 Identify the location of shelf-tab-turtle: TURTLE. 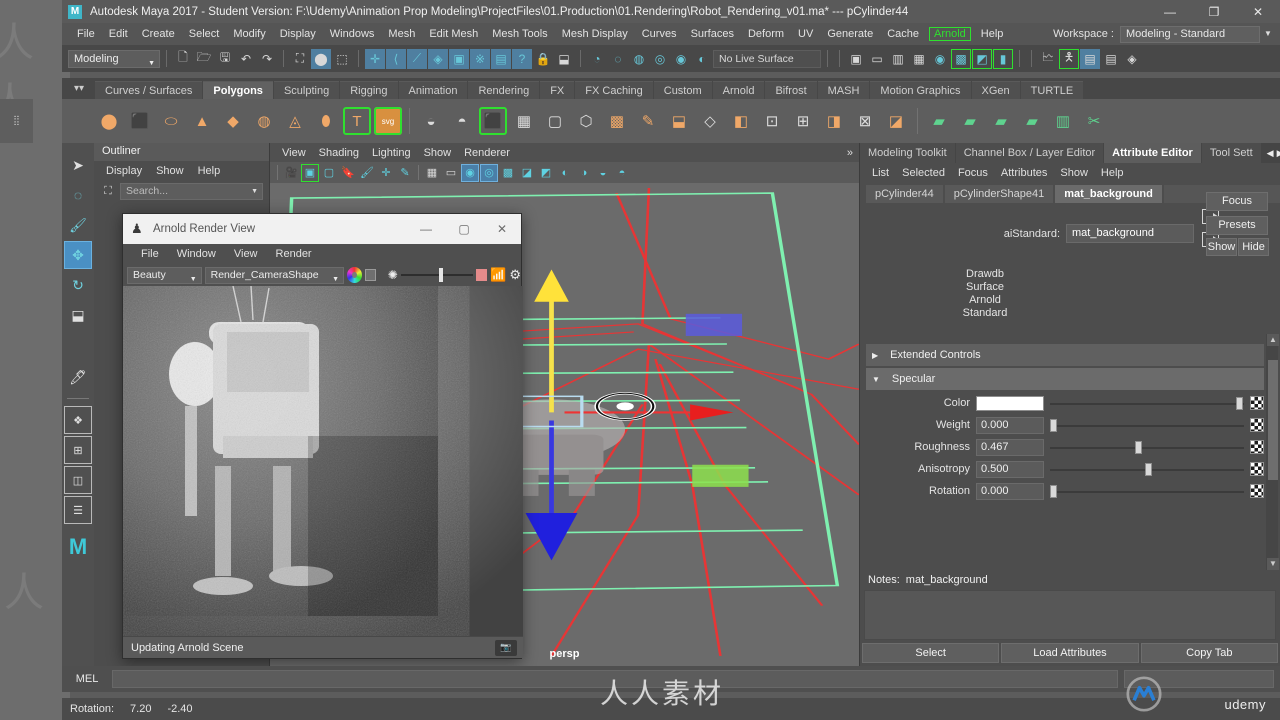
(1052, 90).